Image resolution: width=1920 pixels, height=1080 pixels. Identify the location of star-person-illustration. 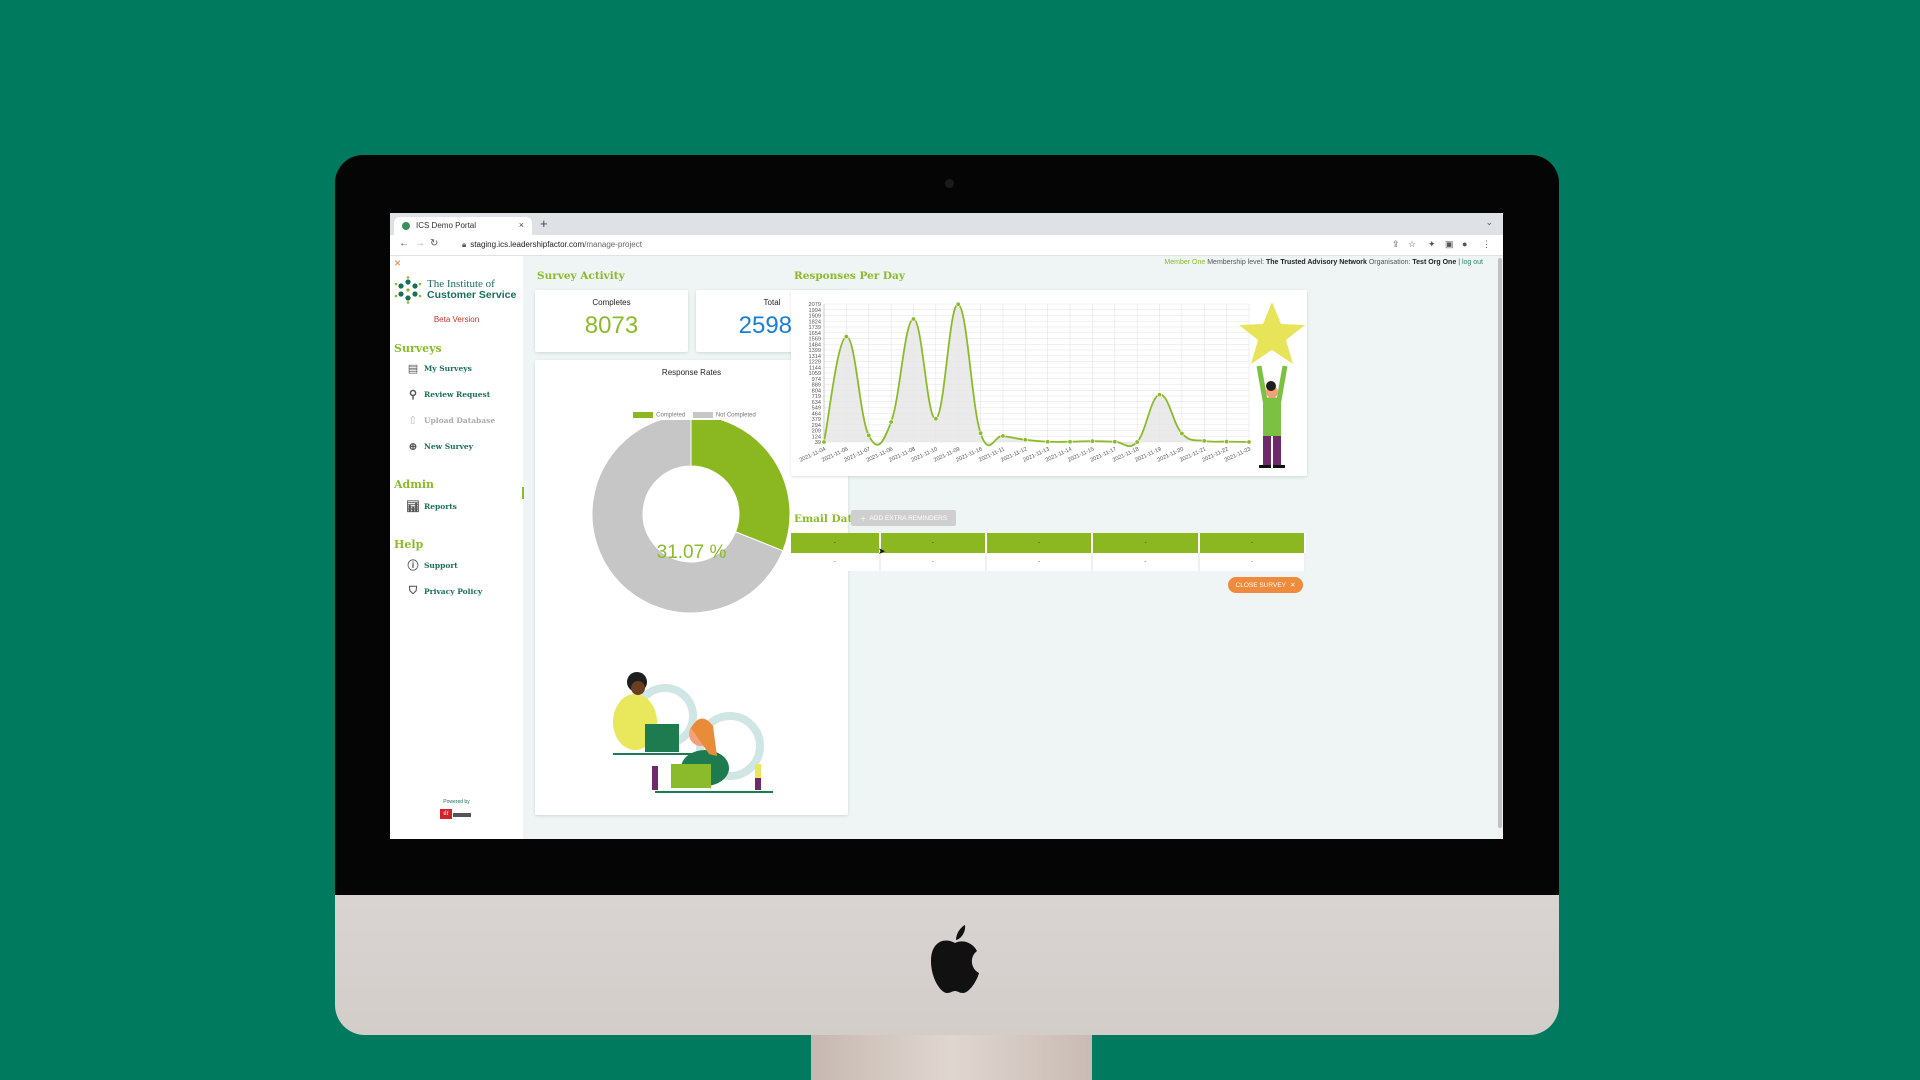
(1272, 385).